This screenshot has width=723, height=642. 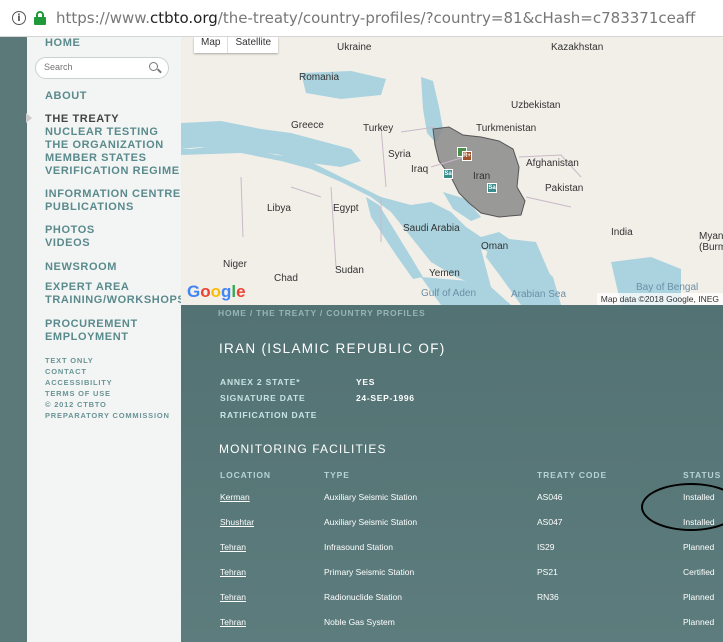 I want to click on breadcrumb: HOME / THE TREATY / COUNTRY PROFILES, so click(x=321, y=313).